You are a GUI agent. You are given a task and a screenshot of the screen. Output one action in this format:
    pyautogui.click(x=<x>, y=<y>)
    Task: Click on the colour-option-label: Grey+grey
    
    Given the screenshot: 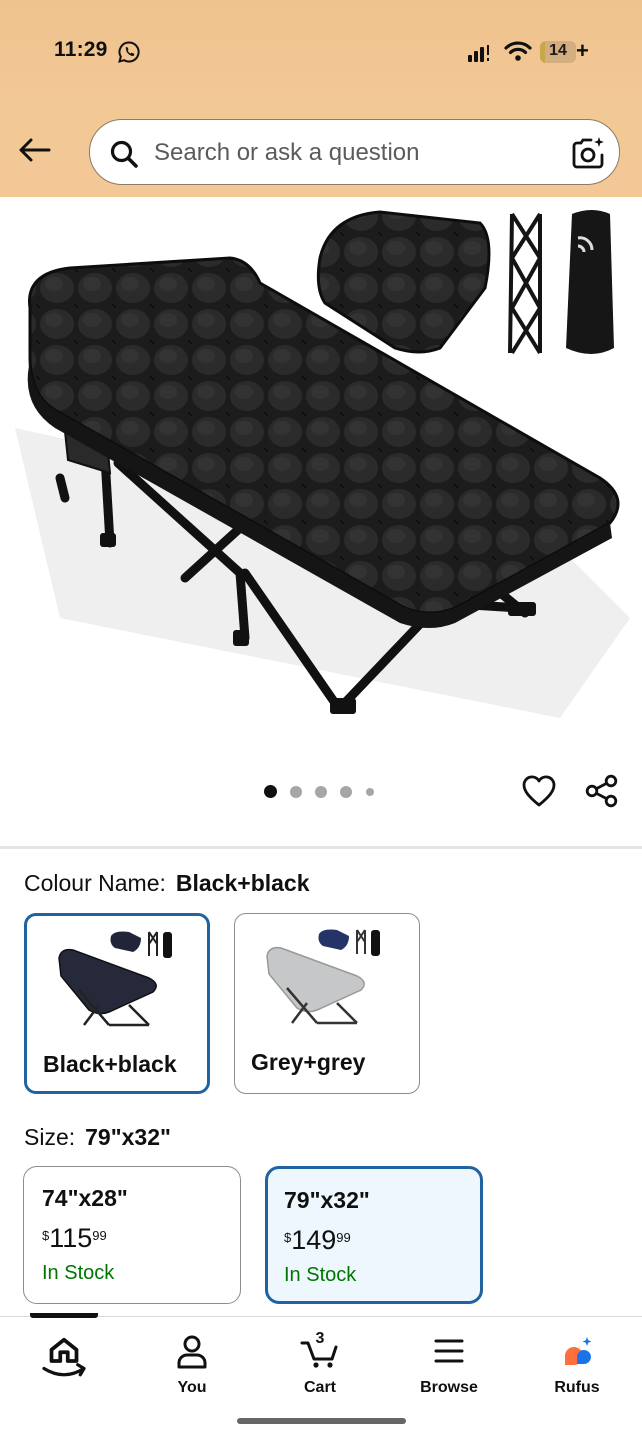 What is the action you would take?
    pyautogui.click(x=308, y=1062)
    